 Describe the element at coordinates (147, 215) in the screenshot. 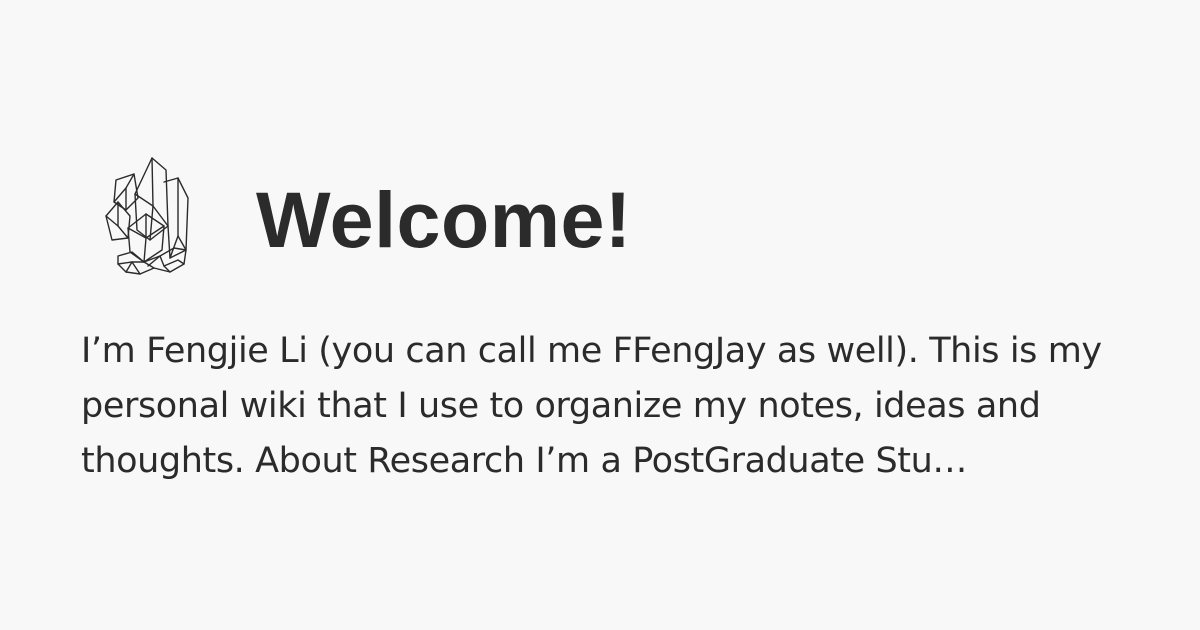

I see `crystal-cluster-icon` at that location.